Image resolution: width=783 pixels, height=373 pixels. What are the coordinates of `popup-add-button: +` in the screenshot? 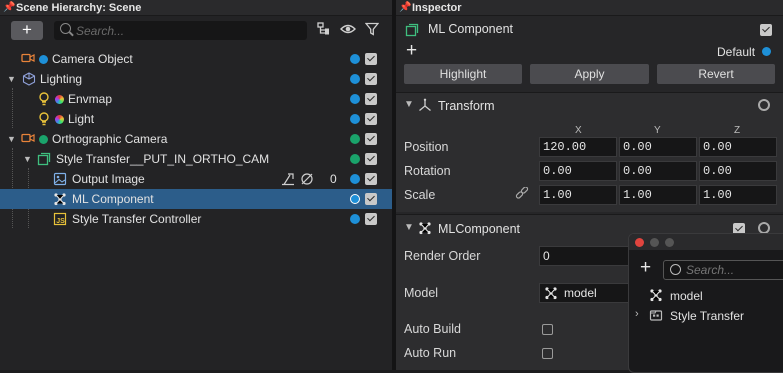 It's located at (645, 268).